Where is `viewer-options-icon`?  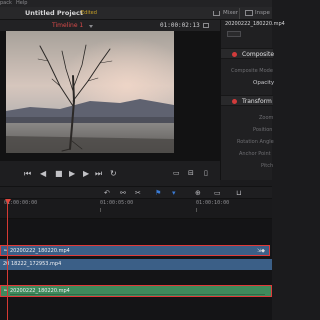 viewer-options-icon is located at coordinates (206, 25).